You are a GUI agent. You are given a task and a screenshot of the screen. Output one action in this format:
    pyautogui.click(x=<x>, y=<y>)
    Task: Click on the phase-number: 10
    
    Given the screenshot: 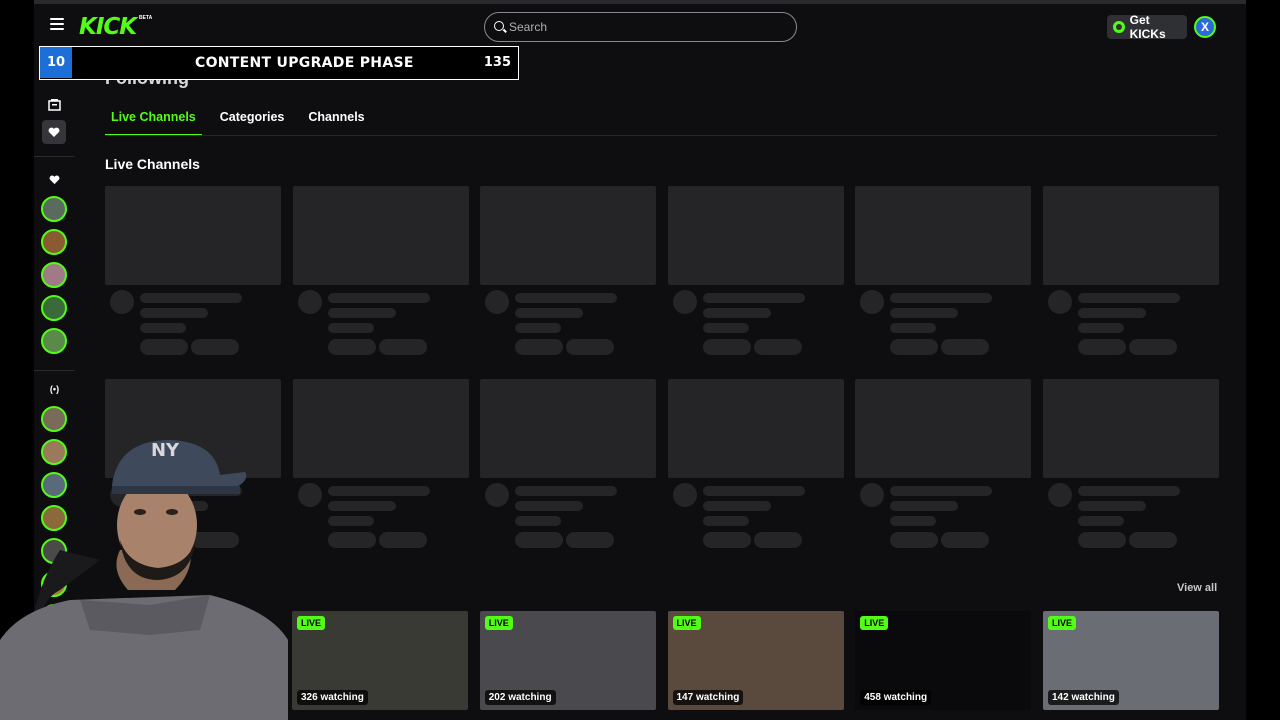 What is the action you would take?
    pyautogui.click(x=56, y=62)
    